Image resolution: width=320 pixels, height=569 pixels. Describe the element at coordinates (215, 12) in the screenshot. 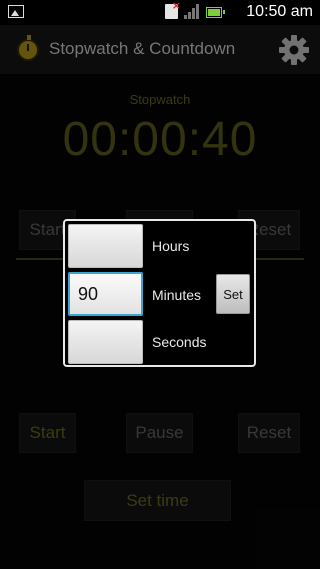

I see `battery-icon` at that location.